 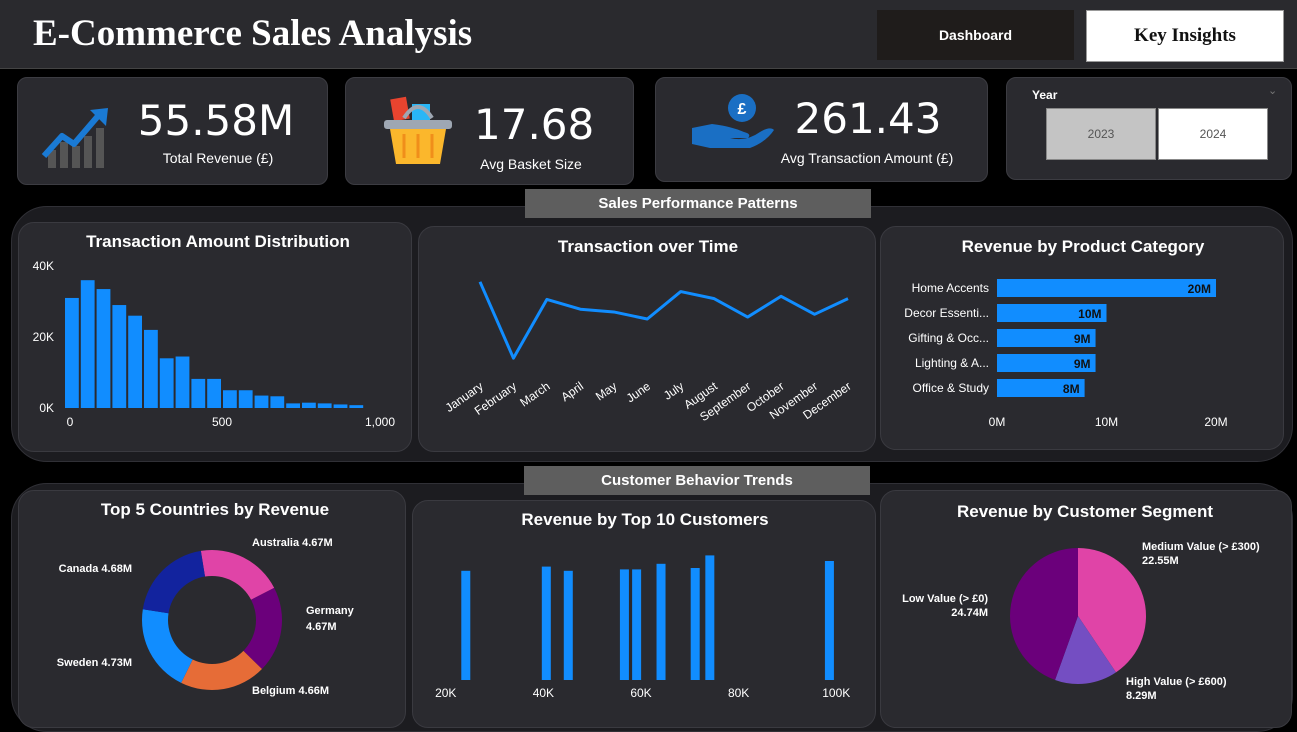 What do you see at coordinates (543, 693) in the screenshot?
I see `x-tick-label: 40K` at bounding box center [543, 693].